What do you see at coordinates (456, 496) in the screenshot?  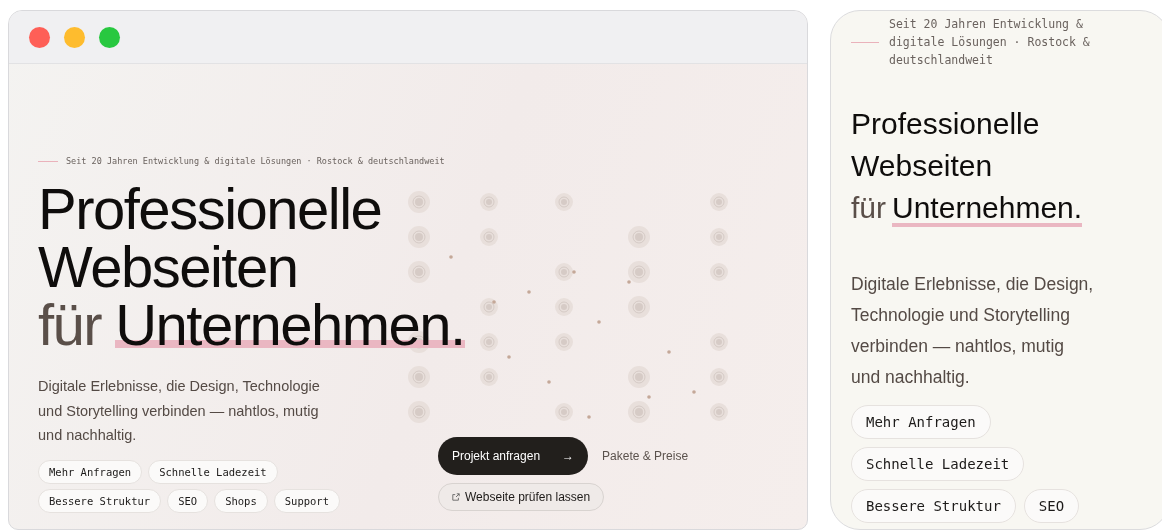 I see `external-link-icon` at bounding box center [456, 496].